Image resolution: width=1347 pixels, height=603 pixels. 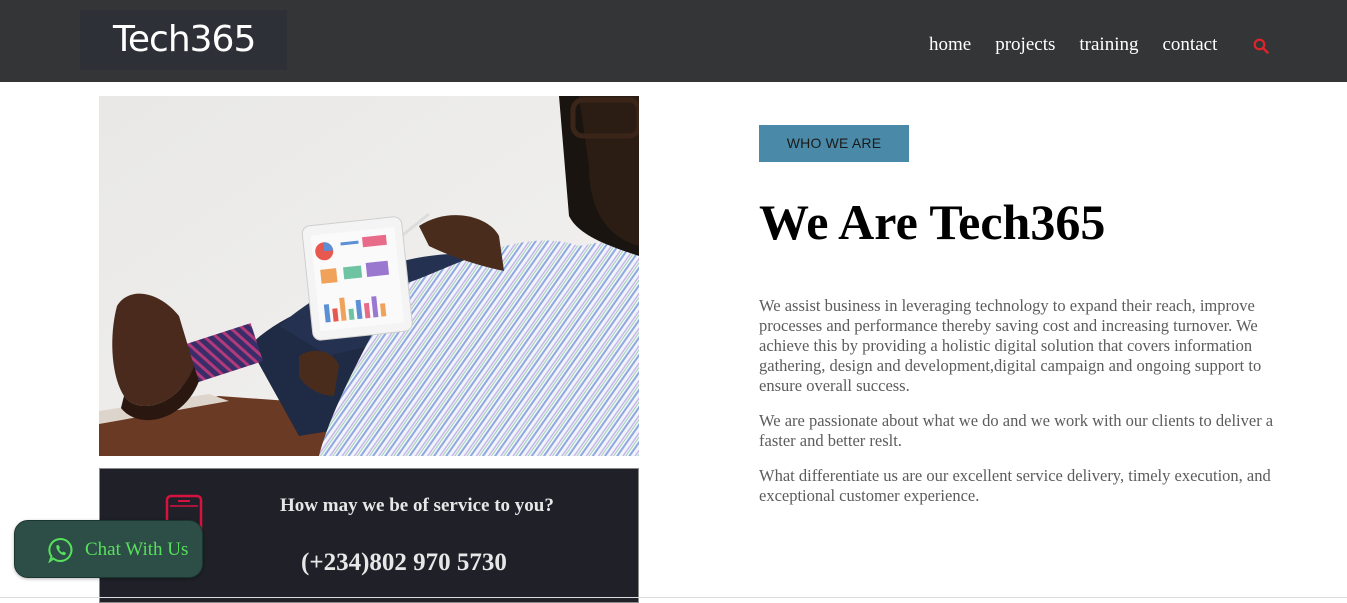 What do you see at coordinates (932, 222) in the screenshot?
I see `page-title: We Are Tech365` at bounding box center [932, 222].